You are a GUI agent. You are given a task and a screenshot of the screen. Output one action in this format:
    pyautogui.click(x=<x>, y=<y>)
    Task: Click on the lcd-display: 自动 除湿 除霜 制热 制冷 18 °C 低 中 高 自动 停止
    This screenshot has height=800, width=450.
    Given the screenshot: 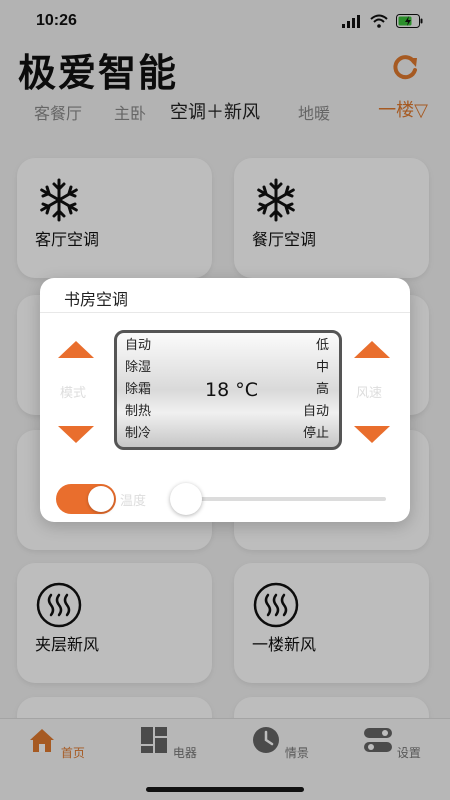 What is the action you would take?
    pyautogui.click(x=228, y=390)
    